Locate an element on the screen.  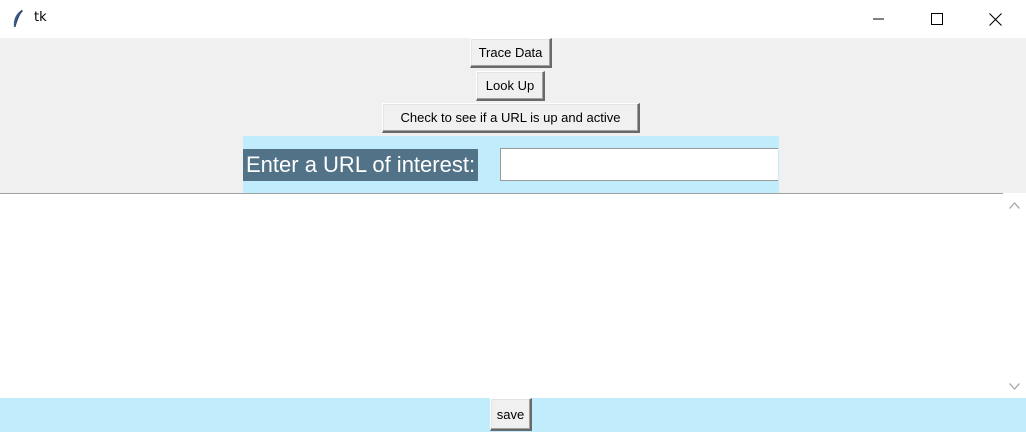
chevron-down-icon is located at coordinates (1014, 386).